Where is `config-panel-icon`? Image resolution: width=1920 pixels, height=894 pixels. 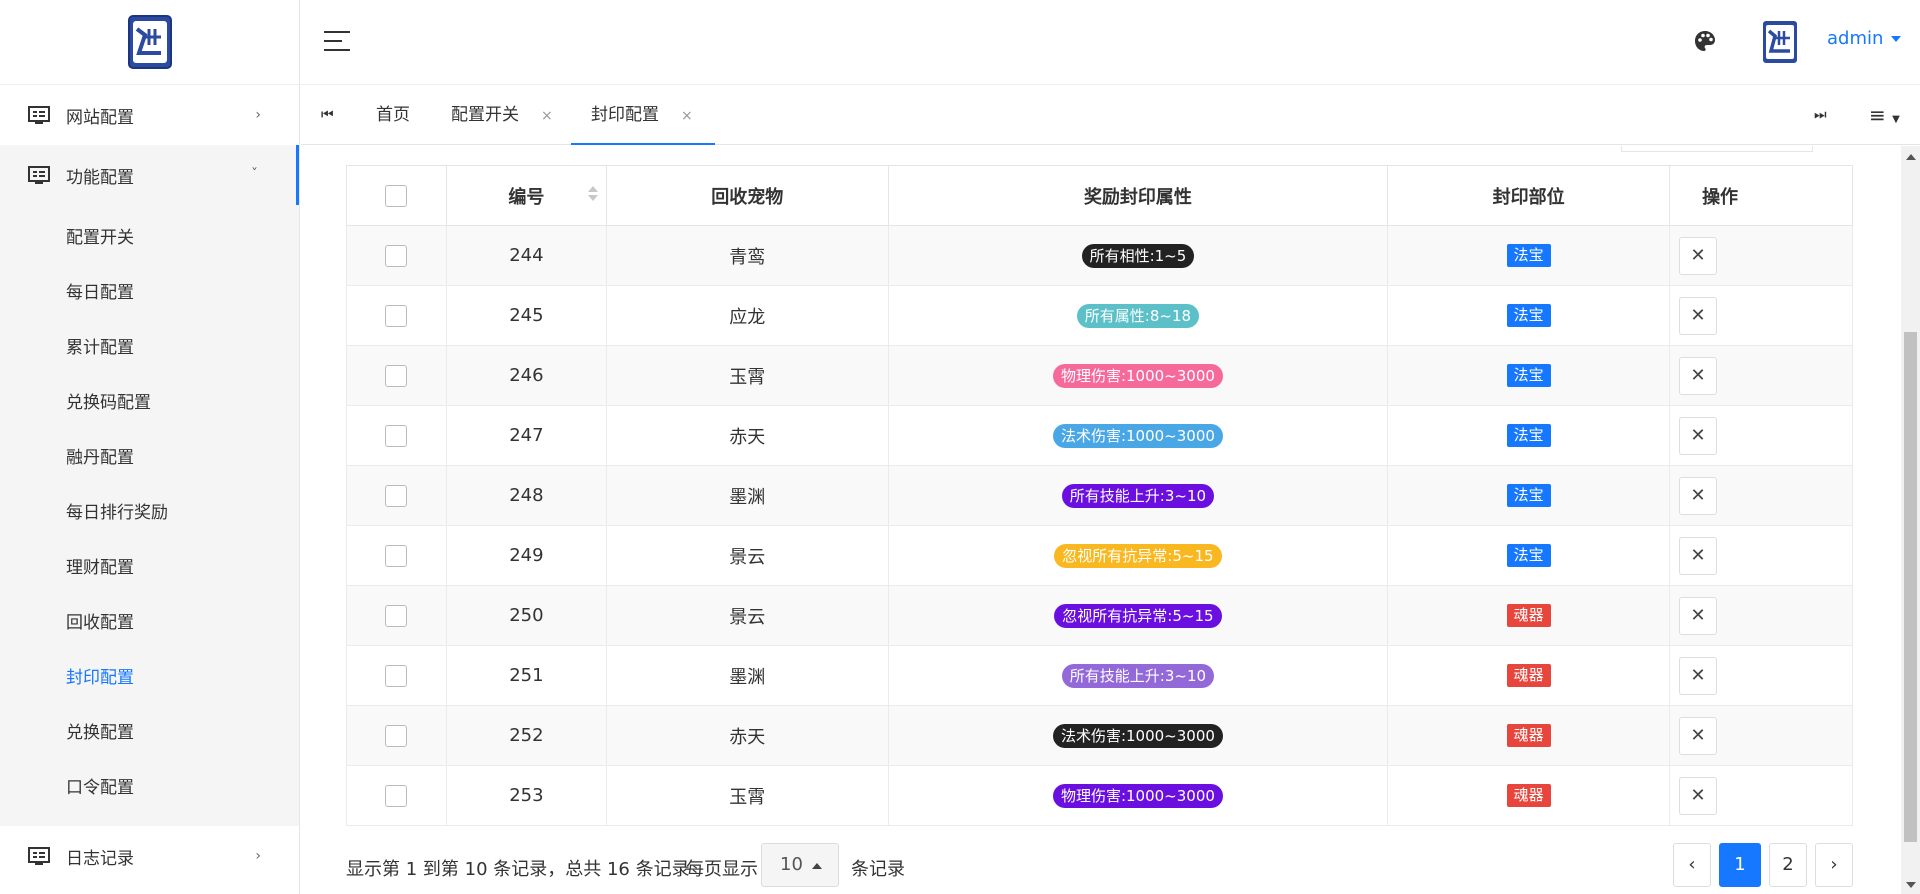
config-panel-icon is located at coordinates (39, 115).